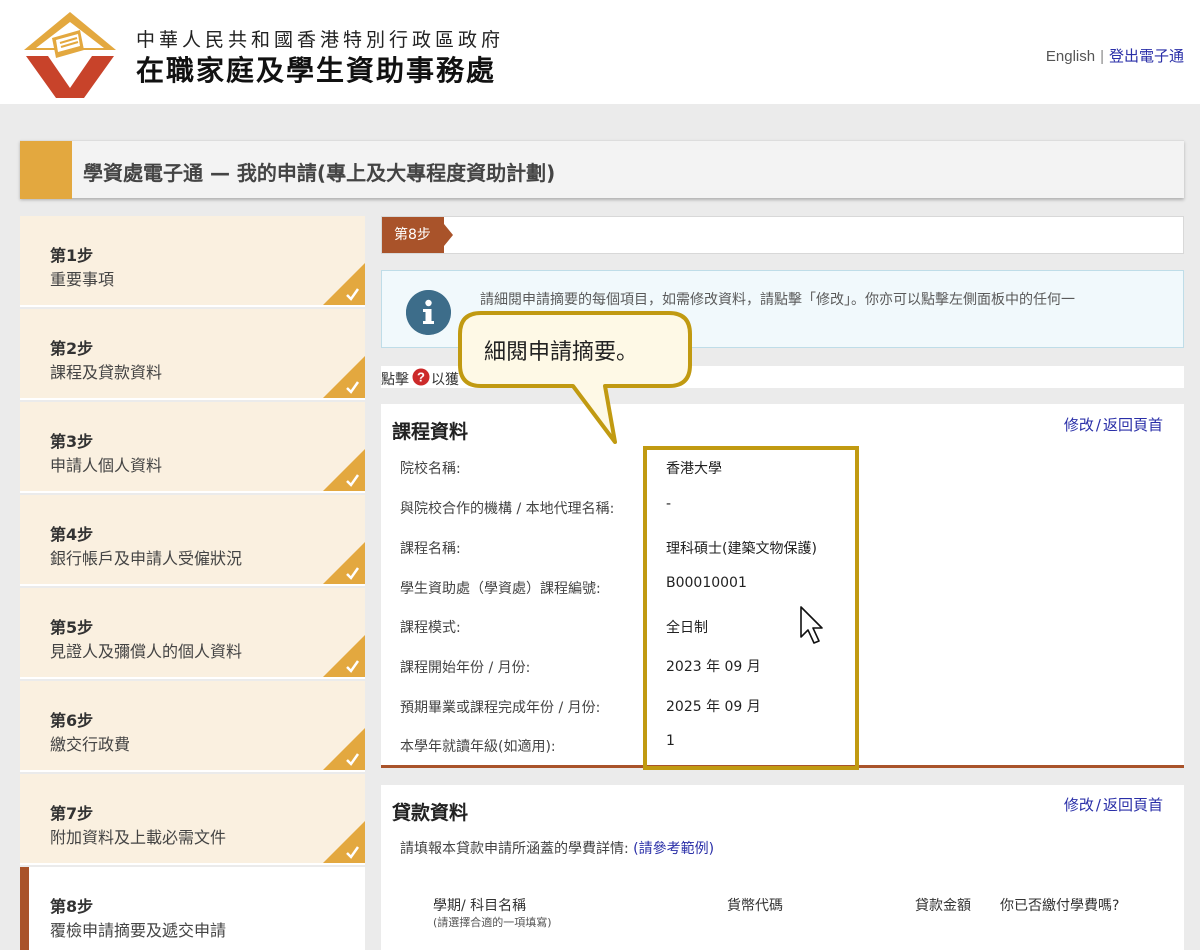 This screenshot has height=950, width=1200. What do you see at coordinates (106, 465) in the screenshot?
I see `step-label: 申請人個人資料` at bounding box center [106, 465].